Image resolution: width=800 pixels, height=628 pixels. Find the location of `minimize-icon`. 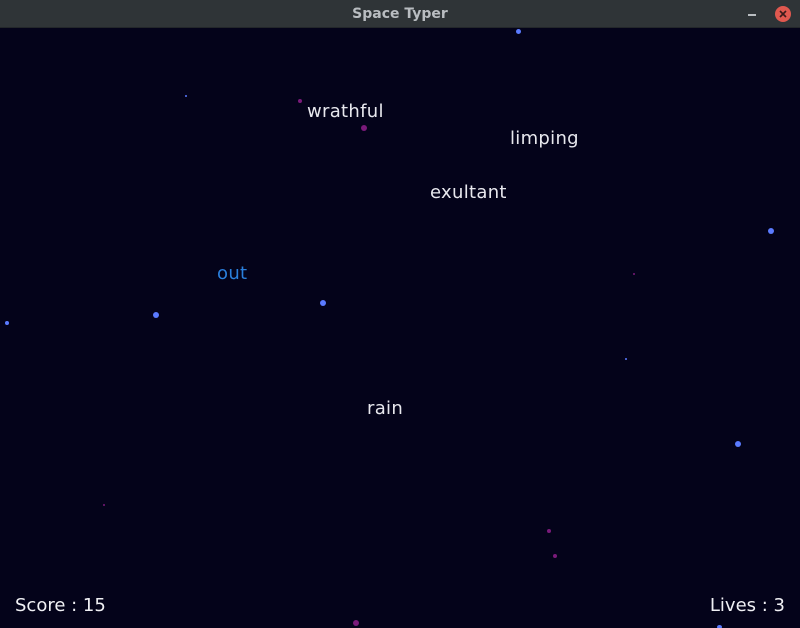

minimize-icon is located at coordinates (752, 15).